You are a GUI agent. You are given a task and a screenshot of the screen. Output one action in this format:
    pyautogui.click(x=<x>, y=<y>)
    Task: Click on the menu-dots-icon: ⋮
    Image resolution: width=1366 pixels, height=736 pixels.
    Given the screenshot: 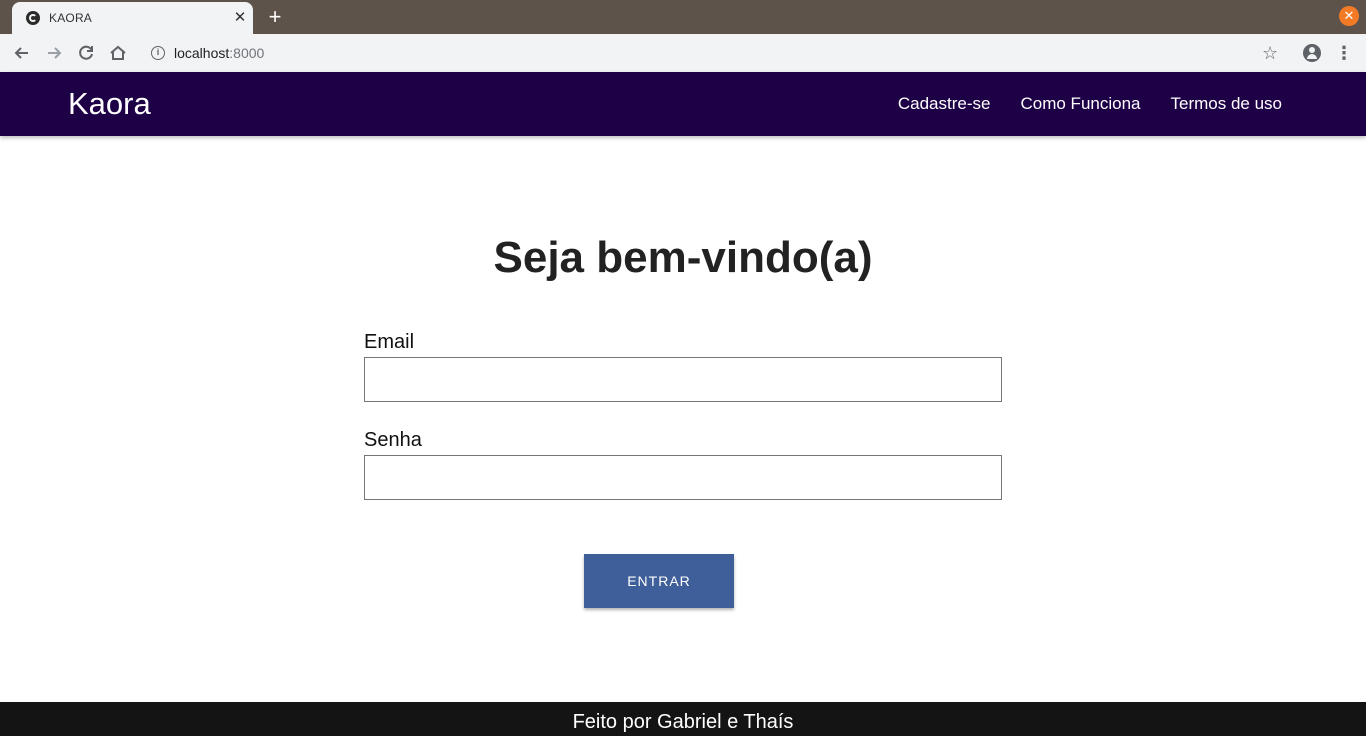 What is the action you would take?
    pyautogui.click(x=1344, y=53)
    